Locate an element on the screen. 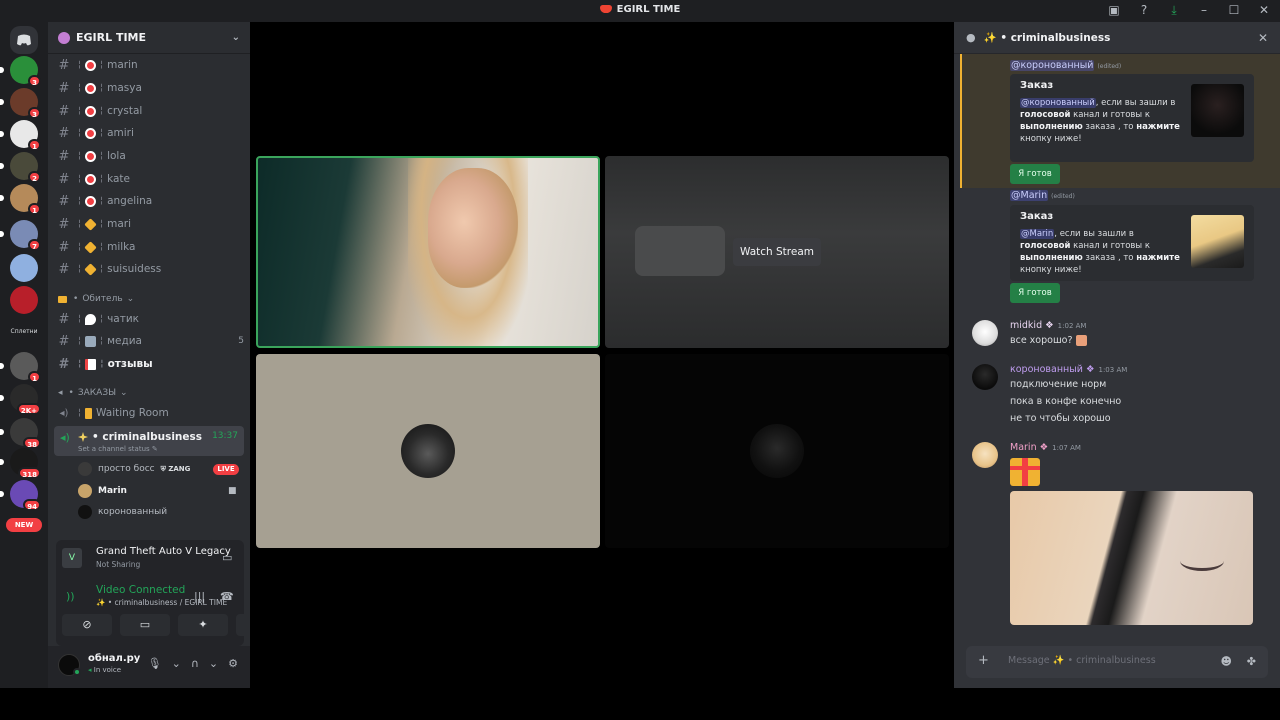  screen-share-button: ▭ is located at coordinates (145, 625).